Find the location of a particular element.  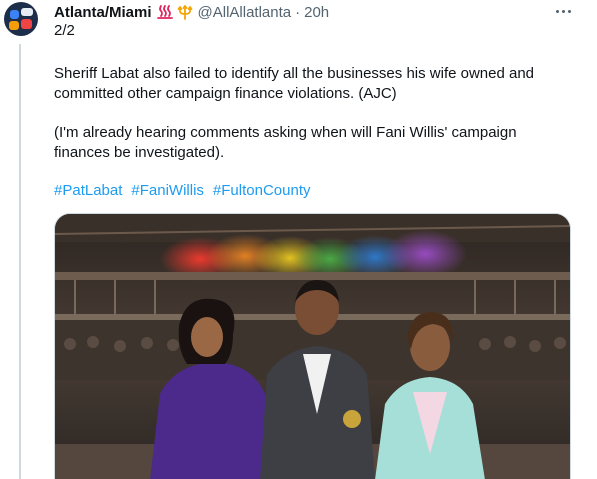

hashtag-faniwillis: #FaniWillis is located at coordinates (167, 191).